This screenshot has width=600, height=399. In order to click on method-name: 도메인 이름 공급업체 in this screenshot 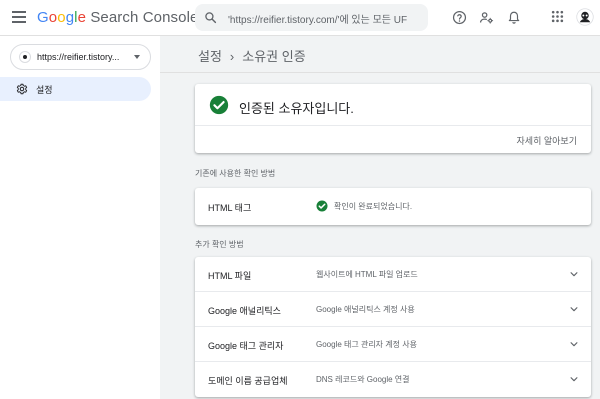, I will do `click(248, 381)`.